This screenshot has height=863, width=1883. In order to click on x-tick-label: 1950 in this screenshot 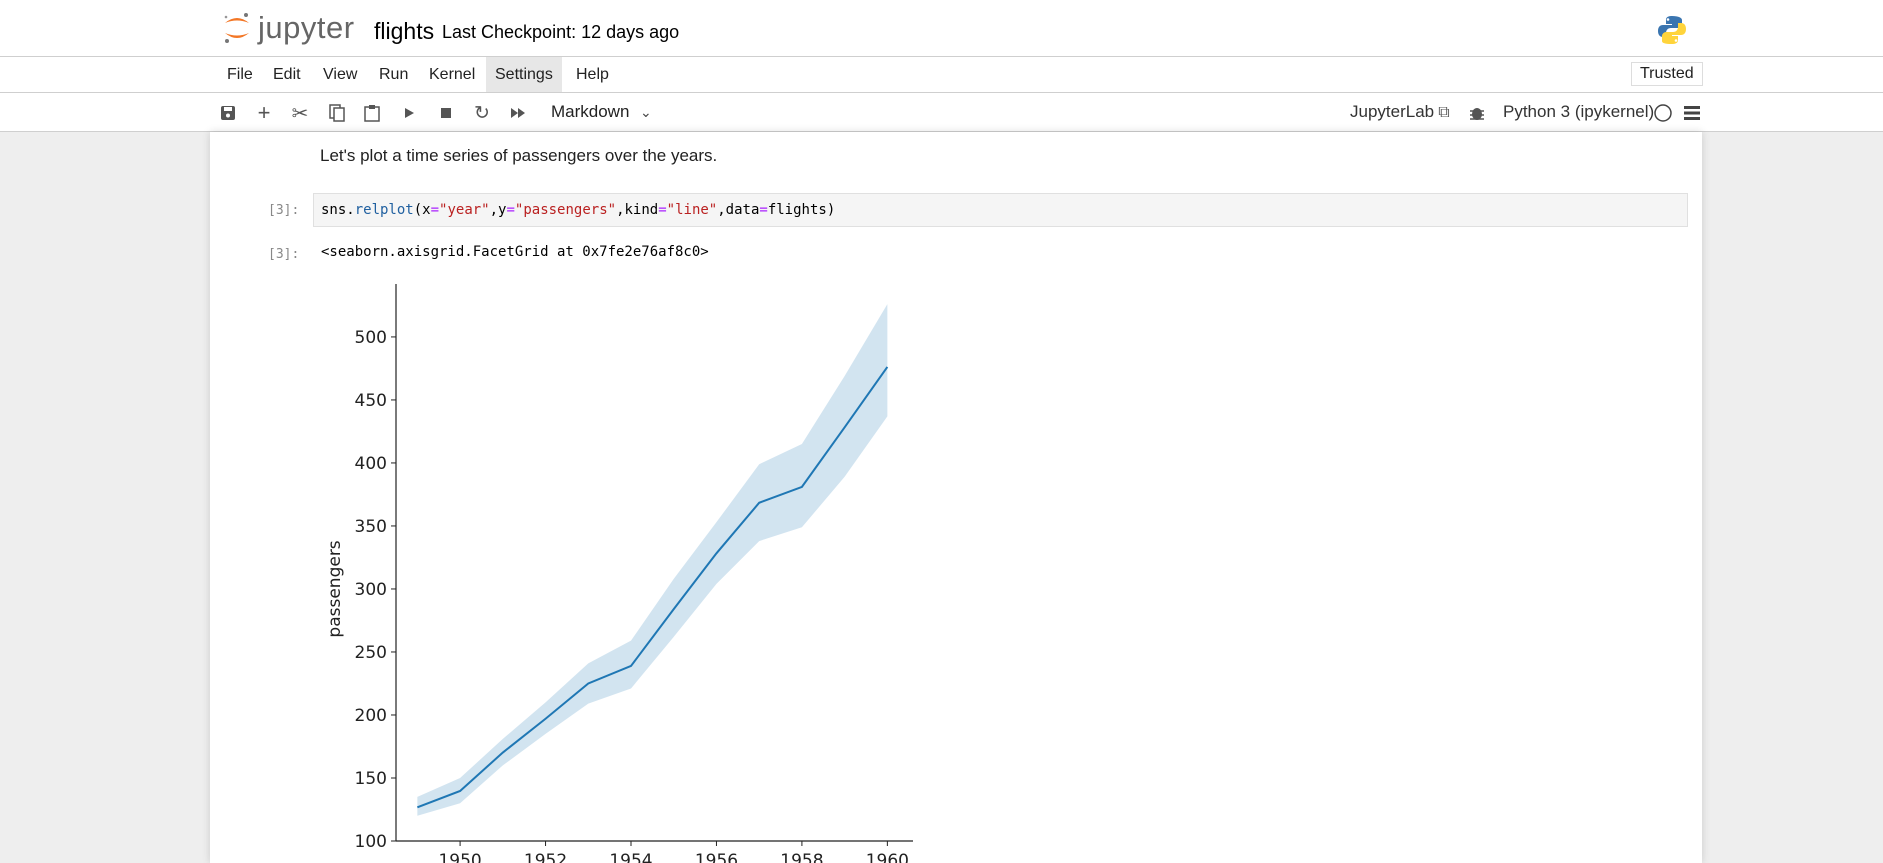, I will do `click(459, 857)`.